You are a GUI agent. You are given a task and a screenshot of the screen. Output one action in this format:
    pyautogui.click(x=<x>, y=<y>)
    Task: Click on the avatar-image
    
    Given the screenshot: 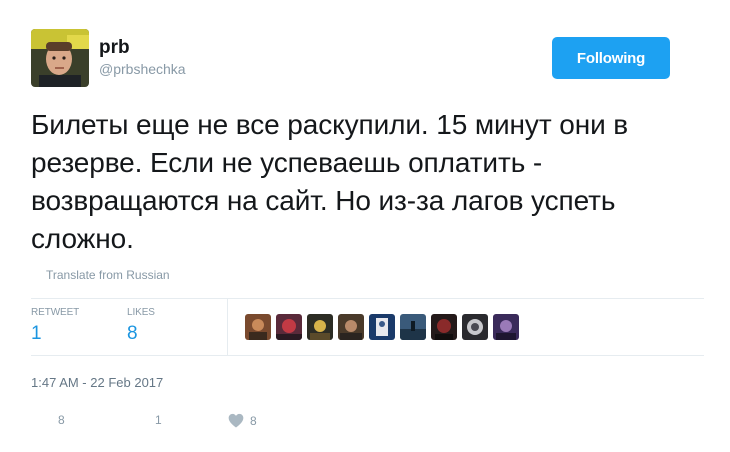 What is the action you would take?
    pyautogui.click(x=60, y=58)
    